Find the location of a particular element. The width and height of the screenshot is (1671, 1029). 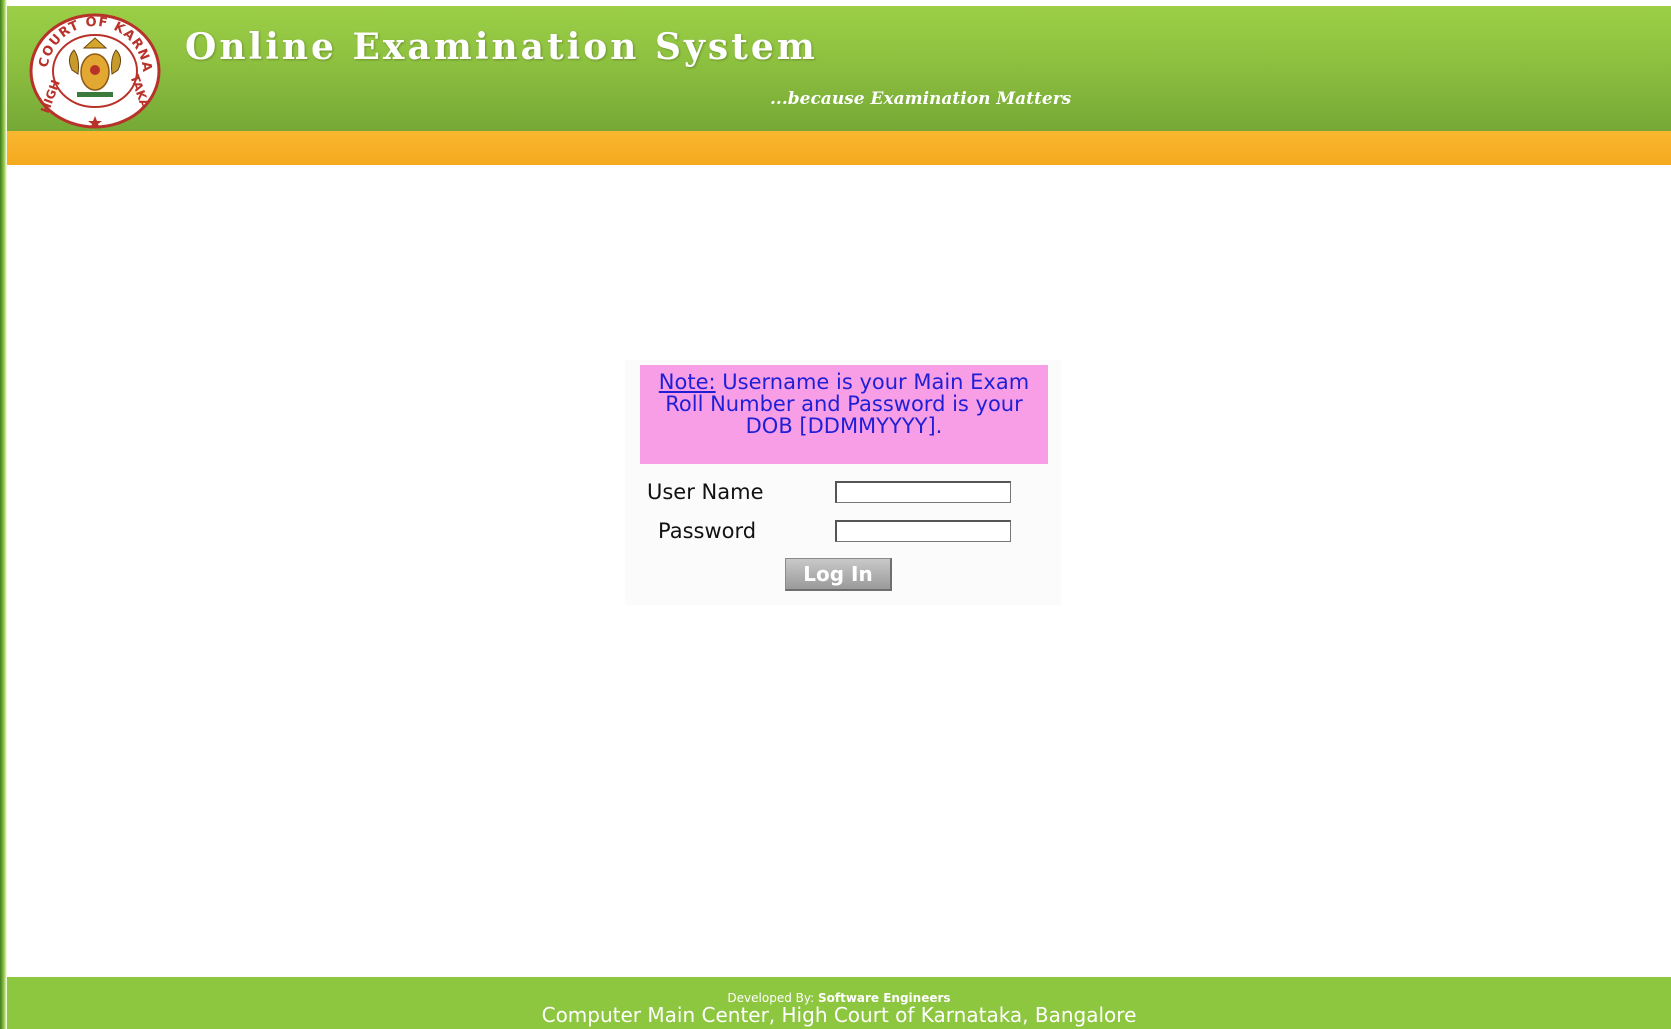

password-input is located at coordinates (923, 531).